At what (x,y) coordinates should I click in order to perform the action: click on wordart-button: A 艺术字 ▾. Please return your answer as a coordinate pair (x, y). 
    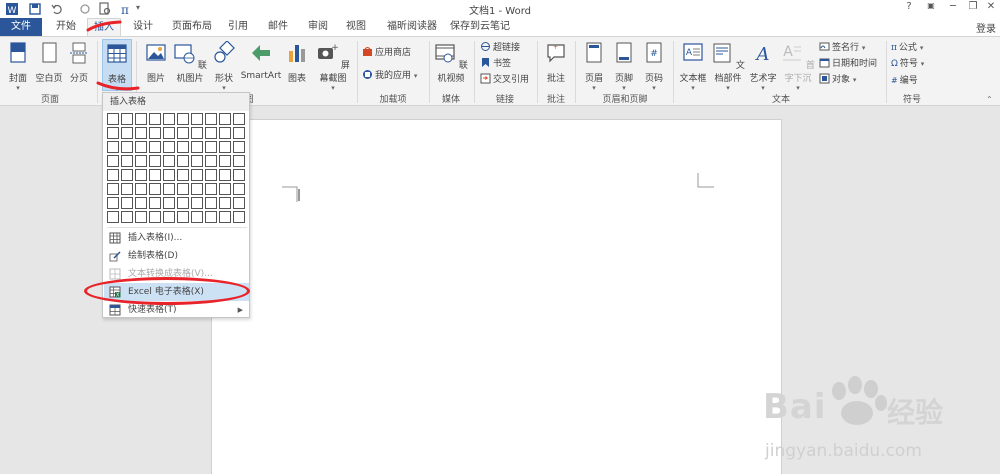
    Looking at the image, I should click on (763, 66).